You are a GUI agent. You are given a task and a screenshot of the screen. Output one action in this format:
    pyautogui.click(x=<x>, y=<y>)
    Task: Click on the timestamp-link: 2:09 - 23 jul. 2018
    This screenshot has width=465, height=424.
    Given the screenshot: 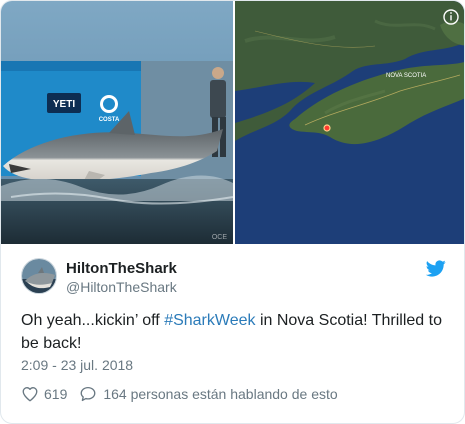 What is the action you would take?
    pyautogui.click(x=77, y=365)
    